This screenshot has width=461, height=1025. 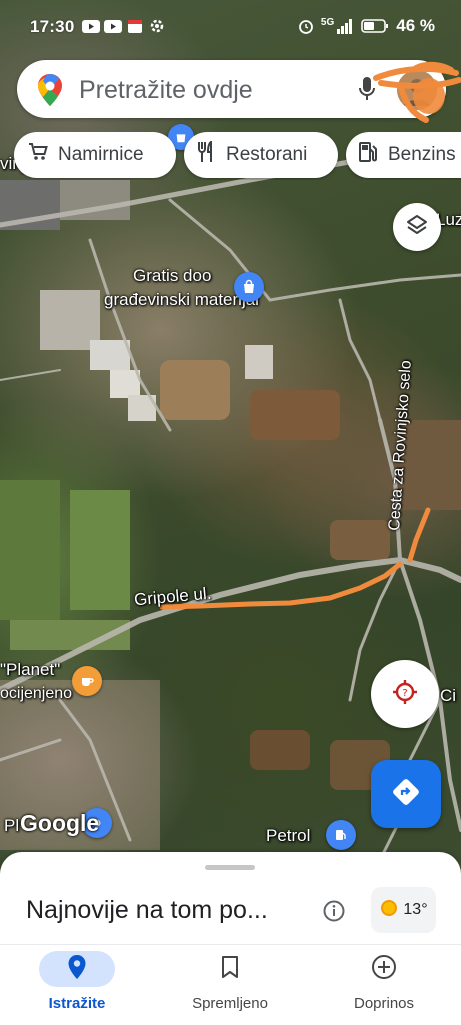 I want to click on info-icon, so click(x=334, y=913).